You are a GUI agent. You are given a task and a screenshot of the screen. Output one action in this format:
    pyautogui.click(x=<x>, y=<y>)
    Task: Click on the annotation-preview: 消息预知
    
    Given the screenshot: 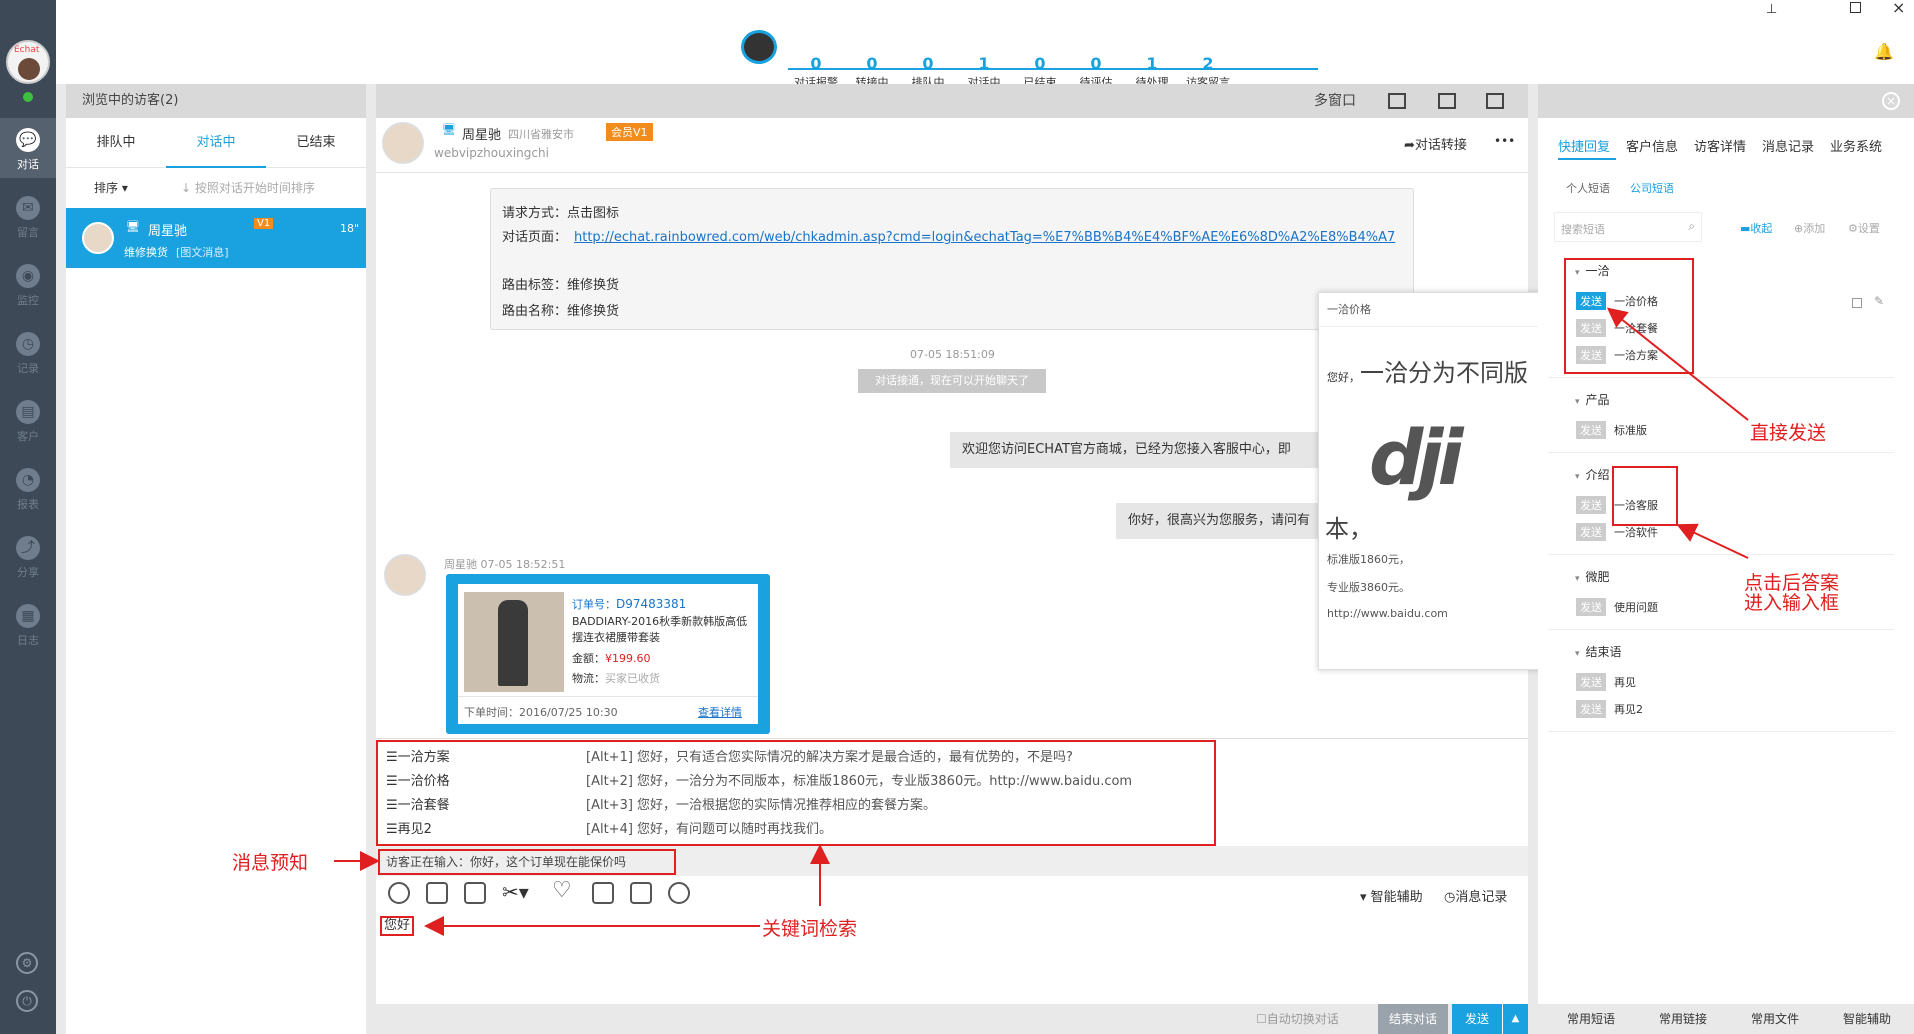 What is the action you would take?
    pyautogui.click(x=270, y=863)
    